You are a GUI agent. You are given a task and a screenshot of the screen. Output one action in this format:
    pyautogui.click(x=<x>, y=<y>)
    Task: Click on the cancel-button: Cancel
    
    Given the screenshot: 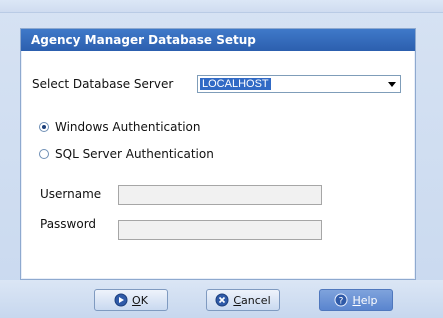 What is the action you would take?
    pyautogui.click(x=243, y=300)
    